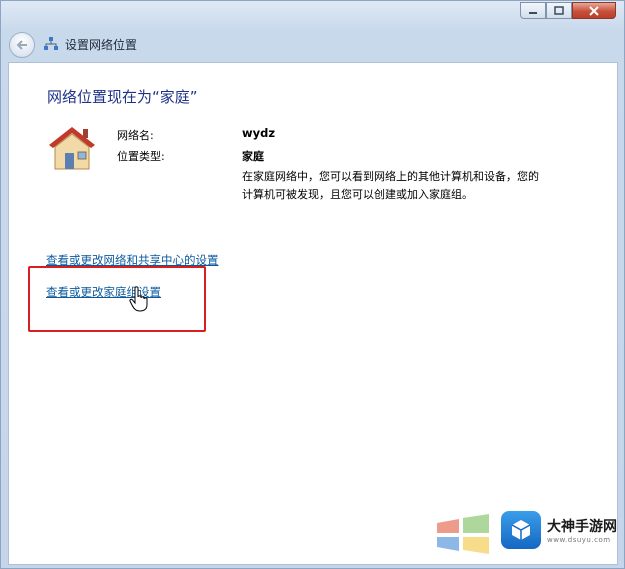 This screenshot has height=569, width=625. I want to click on watermark-logo, so click(521, 530).